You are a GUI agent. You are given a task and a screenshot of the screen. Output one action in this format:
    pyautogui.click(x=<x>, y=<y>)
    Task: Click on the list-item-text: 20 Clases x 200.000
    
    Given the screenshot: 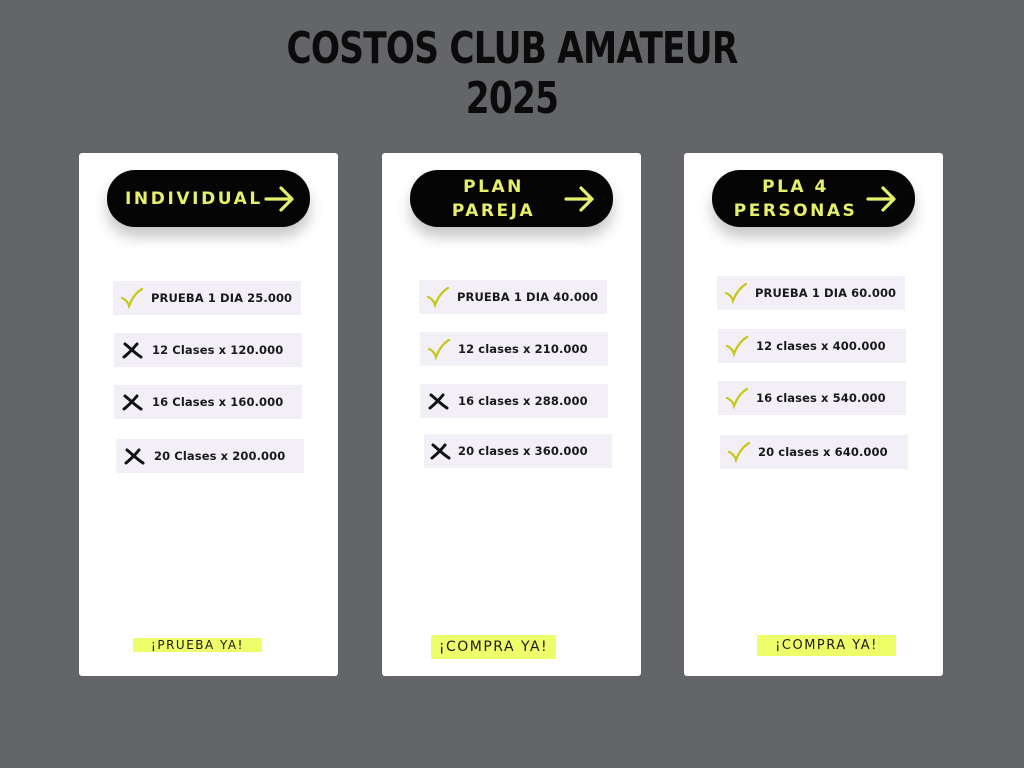 What is the action you would take?
    pyautogui.click(x=220, y=456)
    